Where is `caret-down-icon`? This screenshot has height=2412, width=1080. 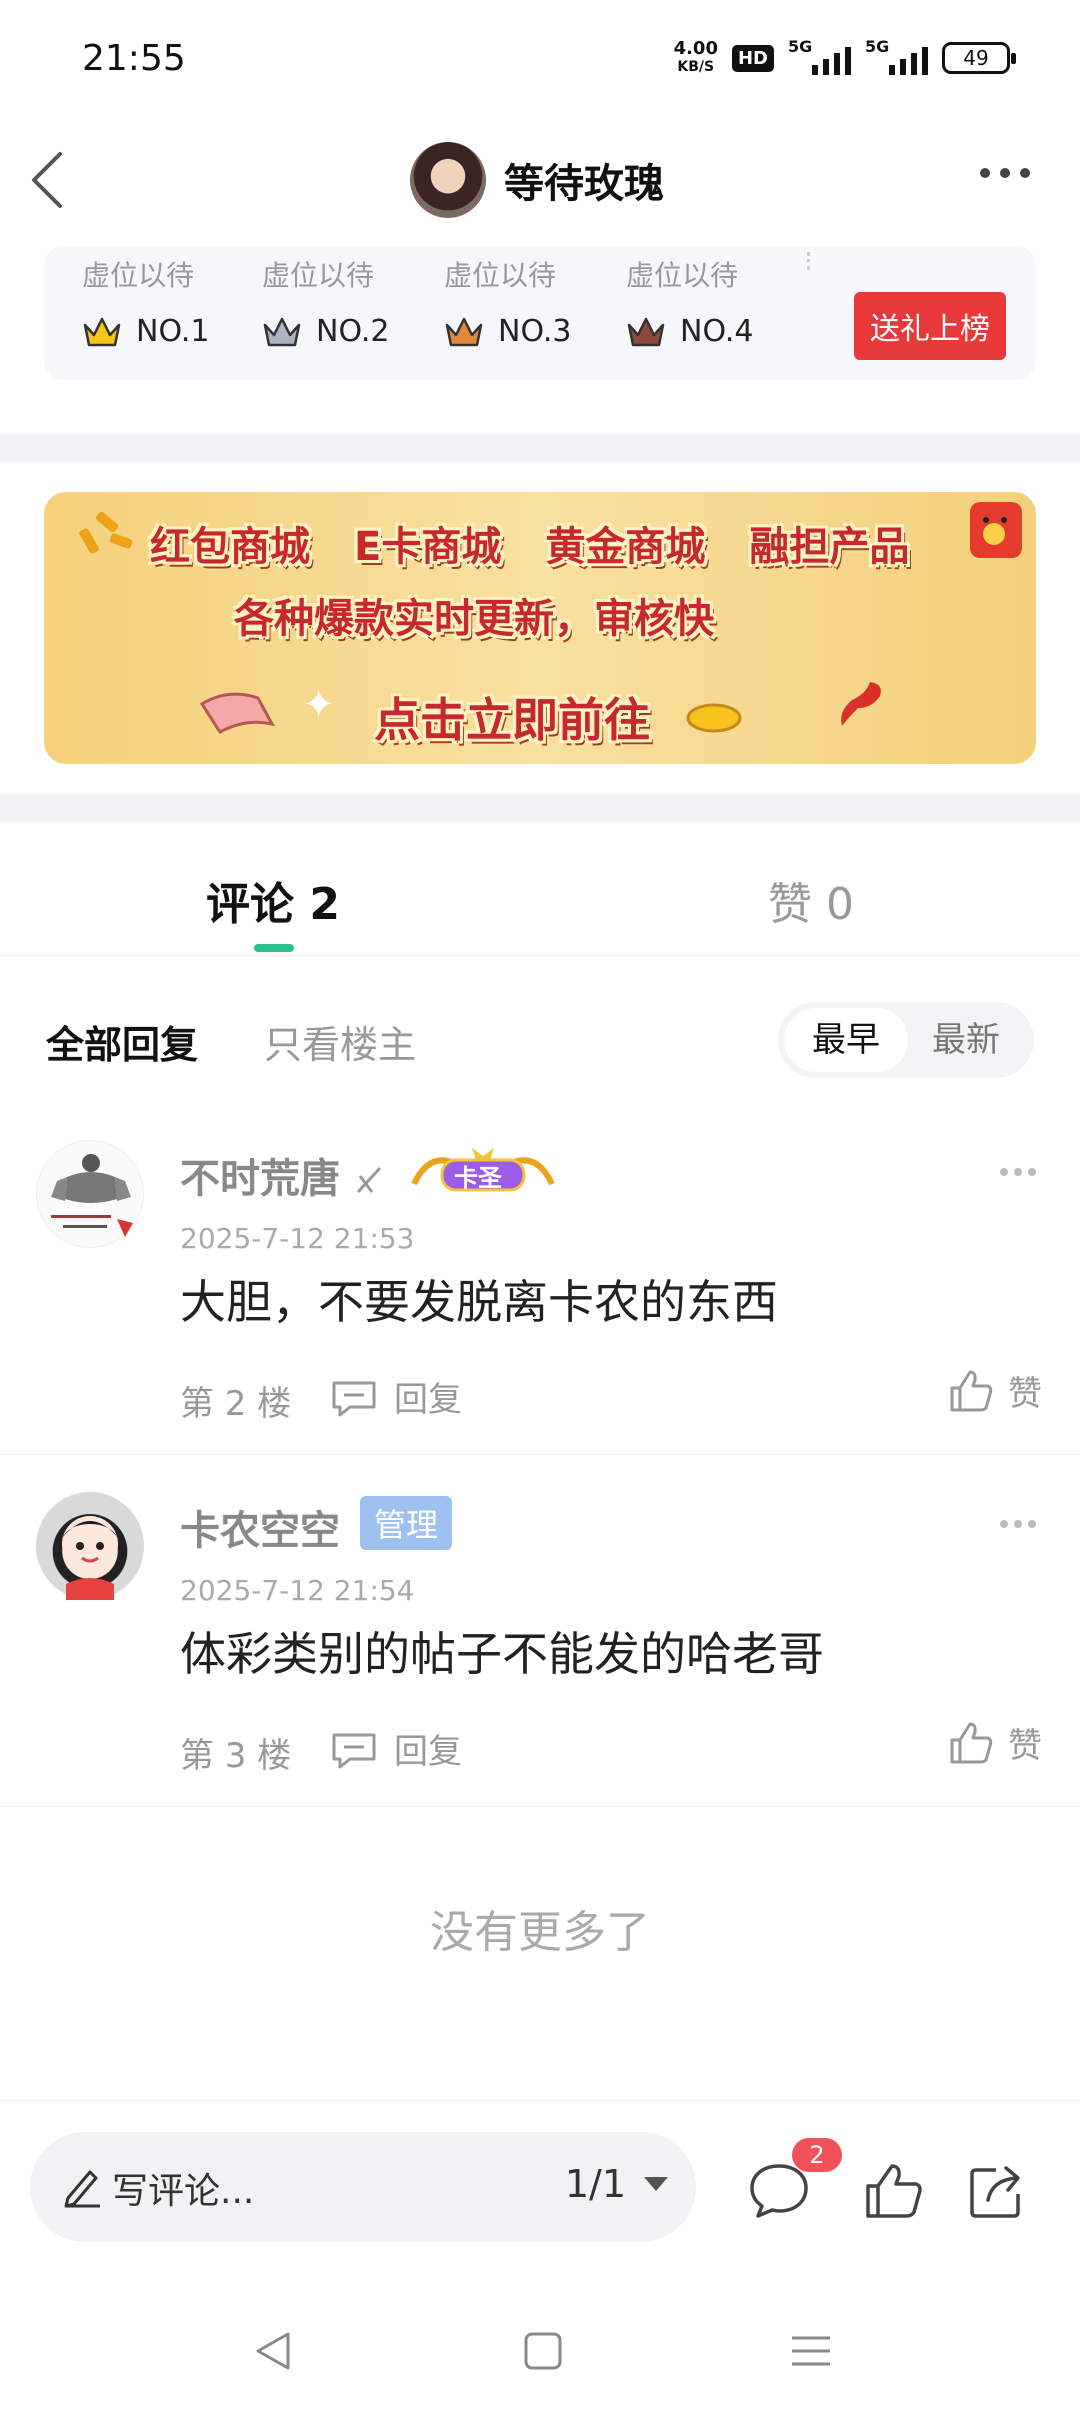
caret-down-icon is located at coordinates (656, 2184).